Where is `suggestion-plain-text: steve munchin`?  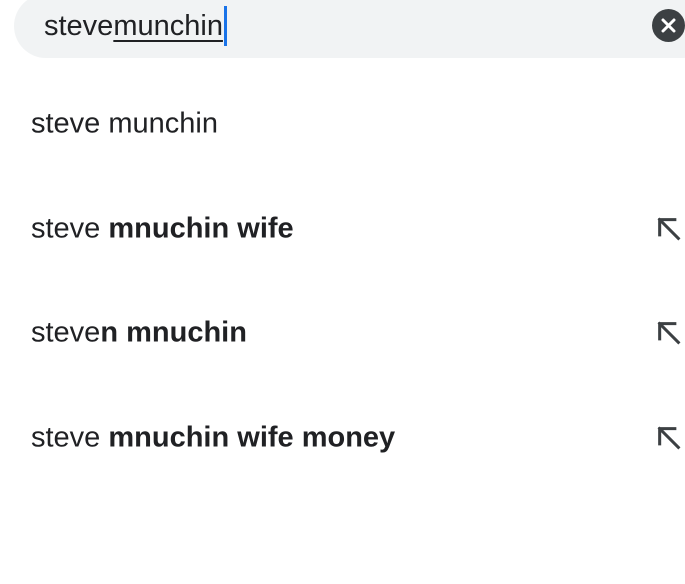 suggestion-plain-text: steve munchin is located at coordinates (124, 123).